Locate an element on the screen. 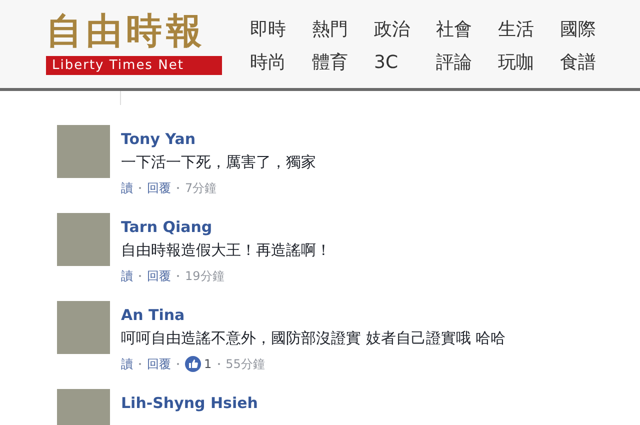 The height and width of the screenshot is (425, 640). commenter-name: Tarn Qiang is located at coordinates (226, 227).